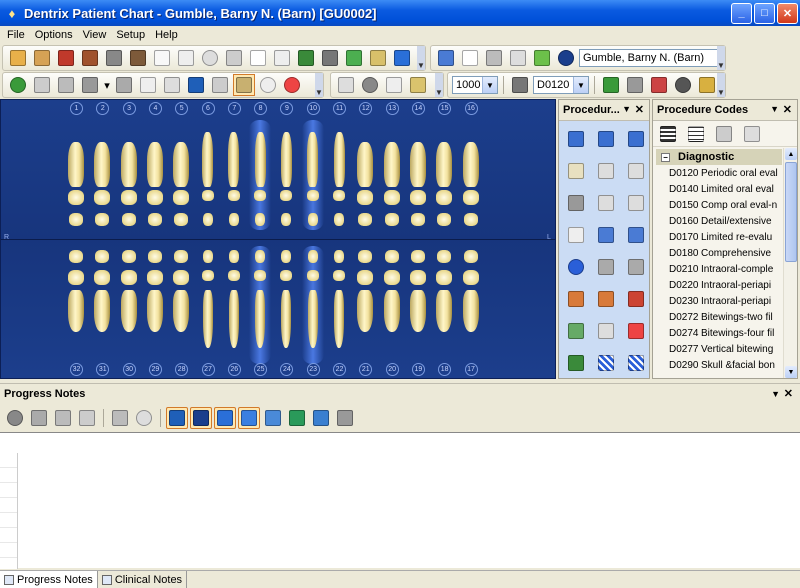 This screenshot has height=588, width=800. I want to click on brush-icon, so click(752, 134).